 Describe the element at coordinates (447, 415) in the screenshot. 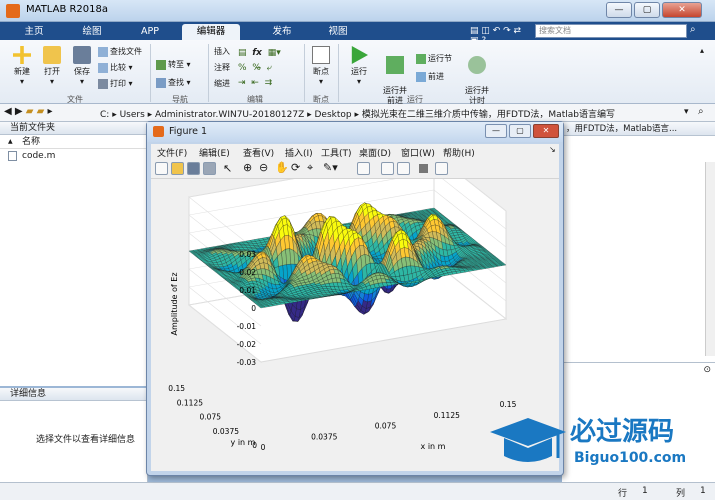

I see `x-tick-label: 0.1125` at that location.